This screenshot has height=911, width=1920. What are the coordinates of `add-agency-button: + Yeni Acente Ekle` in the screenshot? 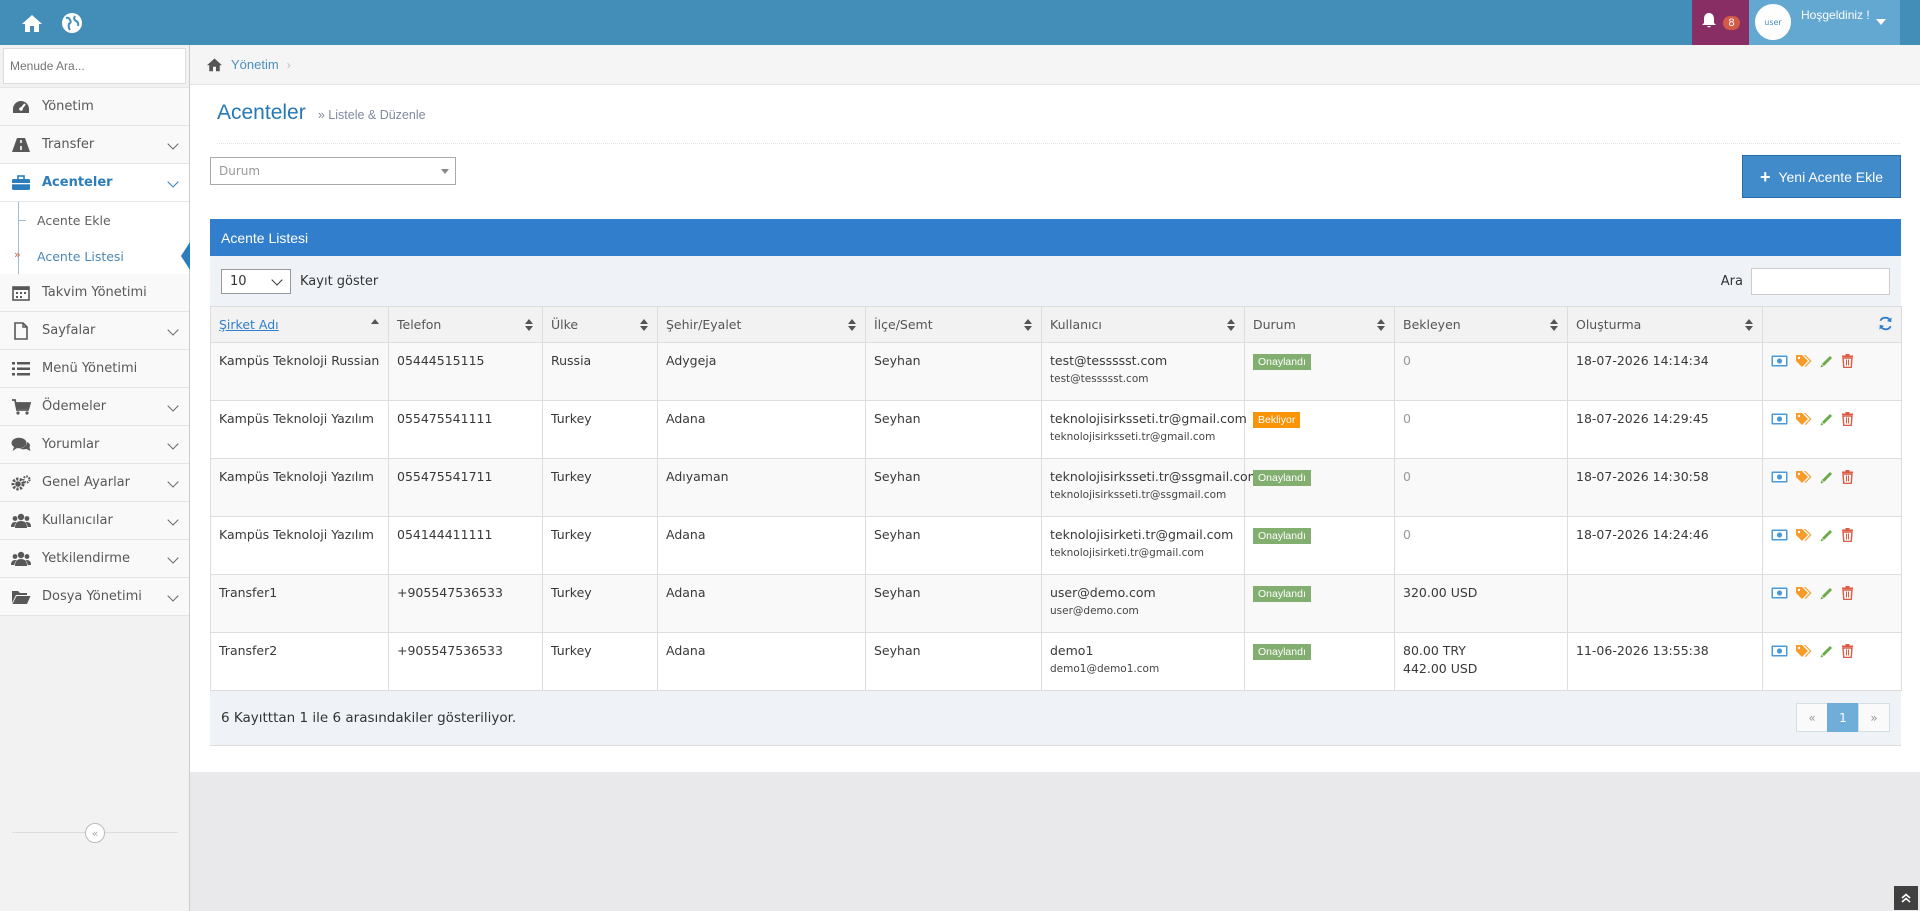 It's located at (1821, 176).